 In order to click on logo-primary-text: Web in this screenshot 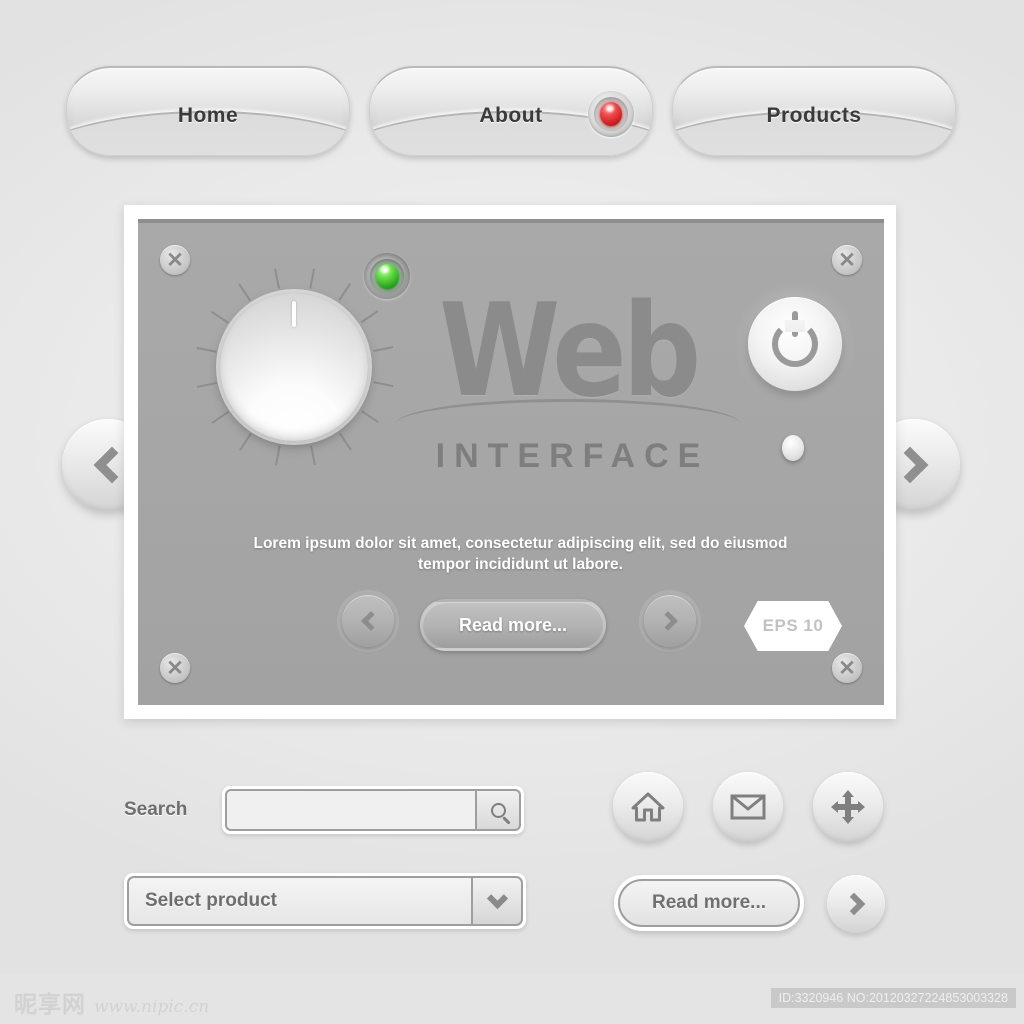, I will do `click(569, 351)`.